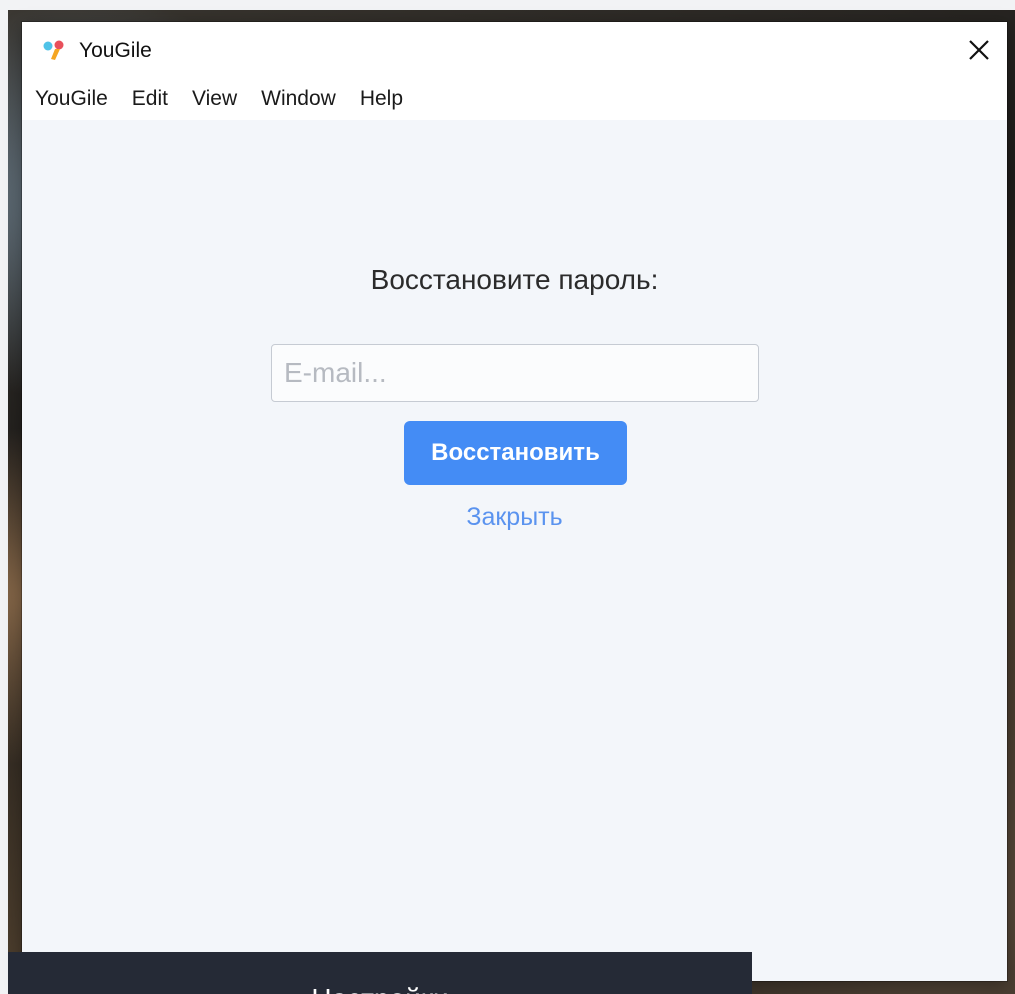 The image size is (1015, 994). I want to click on menu-item-view: View, so click(214, 99).